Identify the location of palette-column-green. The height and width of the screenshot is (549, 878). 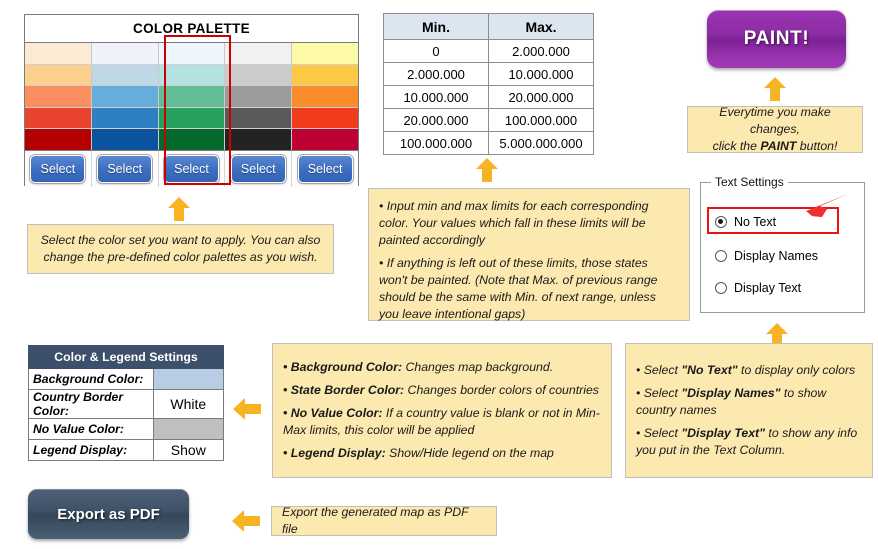
(192, 96).